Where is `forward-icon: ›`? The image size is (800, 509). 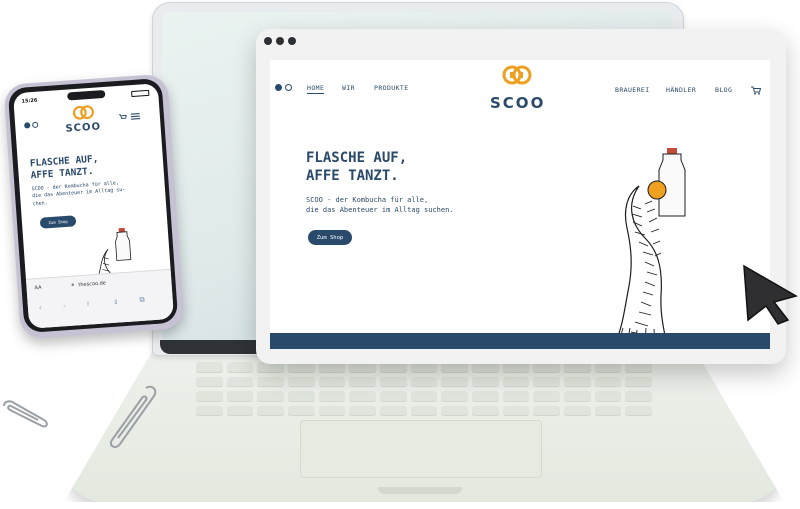
forward-icon: › is located at coordinates (64, 305).